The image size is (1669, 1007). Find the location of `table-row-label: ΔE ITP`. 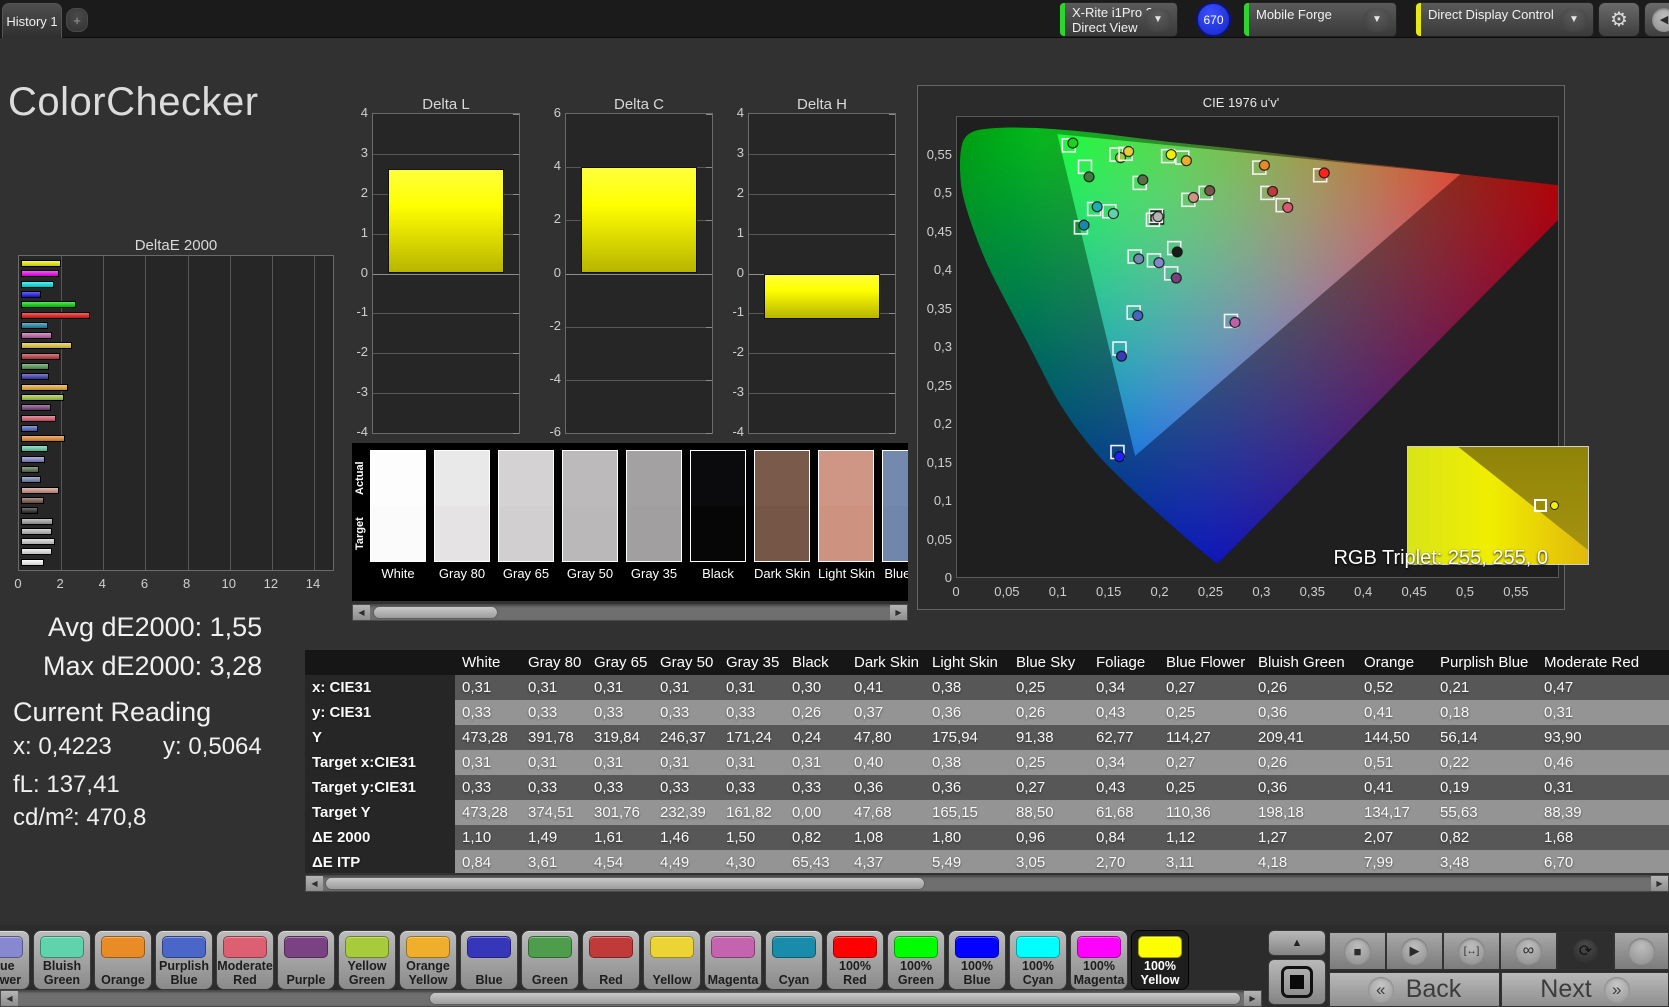

table-row-label: ΔE ITP is located at coordinates (380, 861).